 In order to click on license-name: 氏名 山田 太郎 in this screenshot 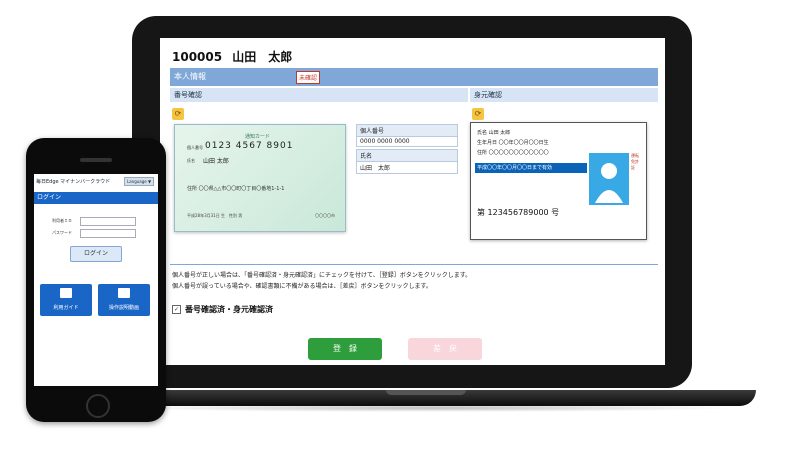, I will do `click(494, 133)`.